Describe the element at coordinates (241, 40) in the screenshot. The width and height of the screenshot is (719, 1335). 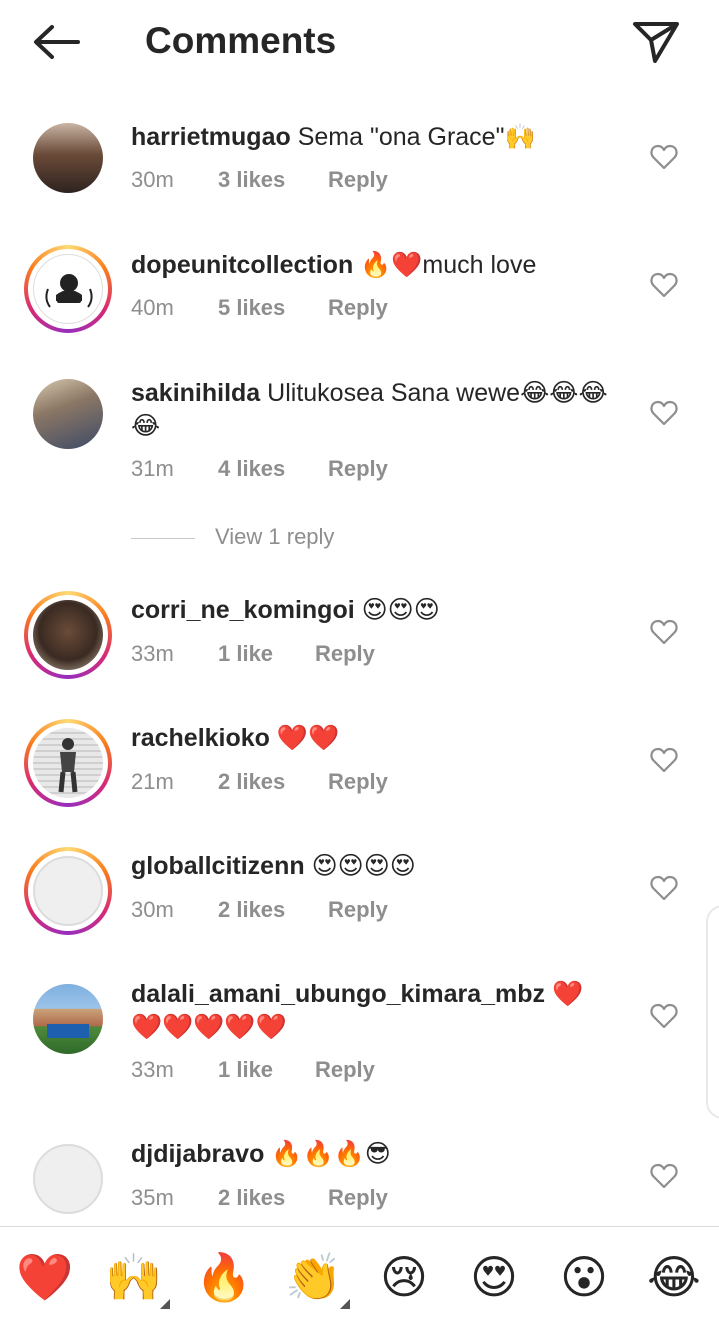
I see `page-title: Comments` at that location.